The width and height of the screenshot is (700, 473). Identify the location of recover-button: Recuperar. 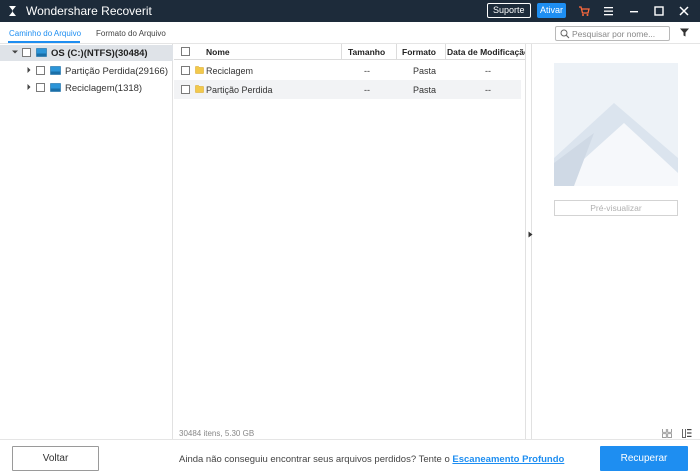
(644, 458).